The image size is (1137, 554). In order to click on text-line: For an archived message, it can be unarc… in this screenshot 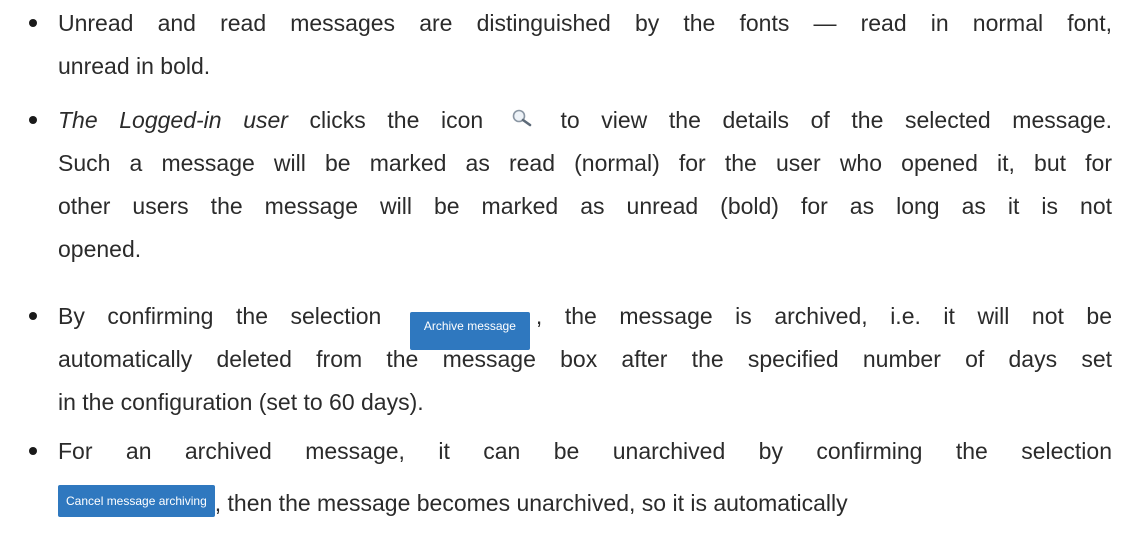, I will do `click(585, 451)`.